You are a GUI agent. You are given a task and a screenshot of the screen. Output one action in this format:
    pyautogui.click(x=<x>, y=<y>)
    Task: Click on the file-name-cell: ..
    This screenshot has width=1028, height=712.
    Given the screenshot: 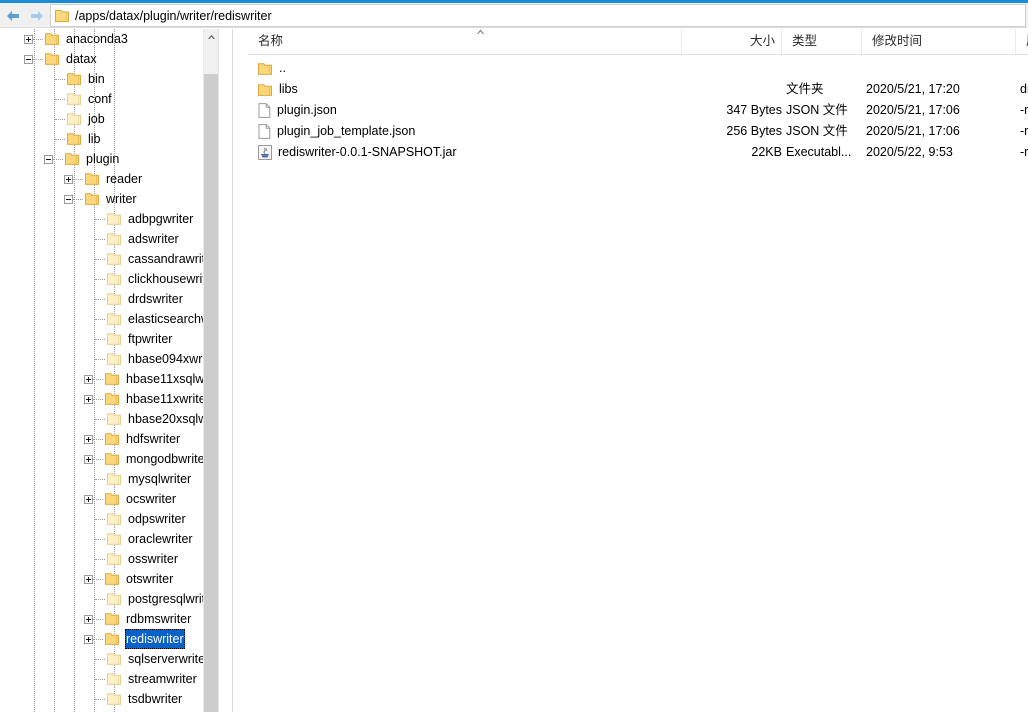 What is the action you would take?
    pyautogui.click(x=473, y=68)
    